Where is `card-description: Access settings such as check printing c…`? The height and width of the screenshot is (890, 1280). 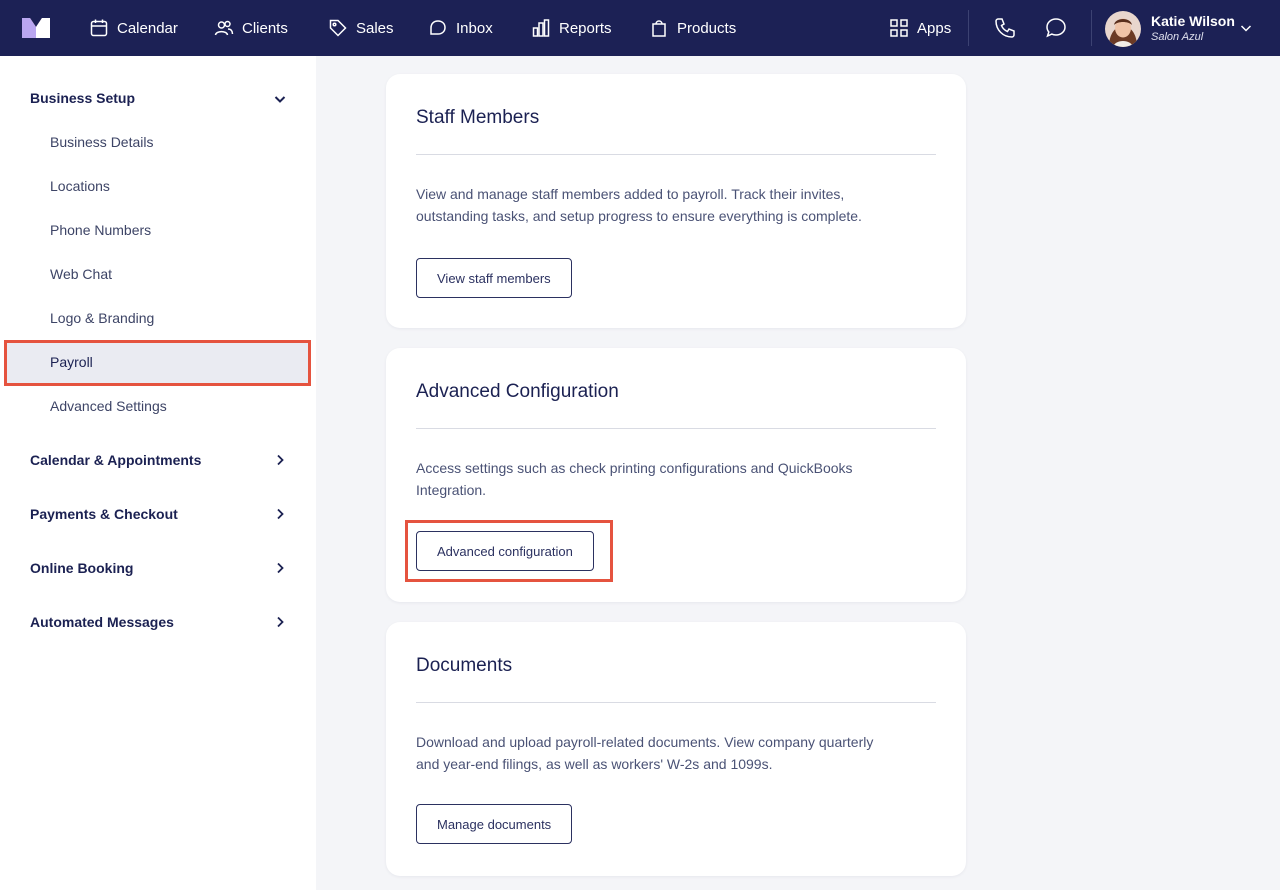 card-description: Access settings such as check printing c… is located at coordinates (634, 479).